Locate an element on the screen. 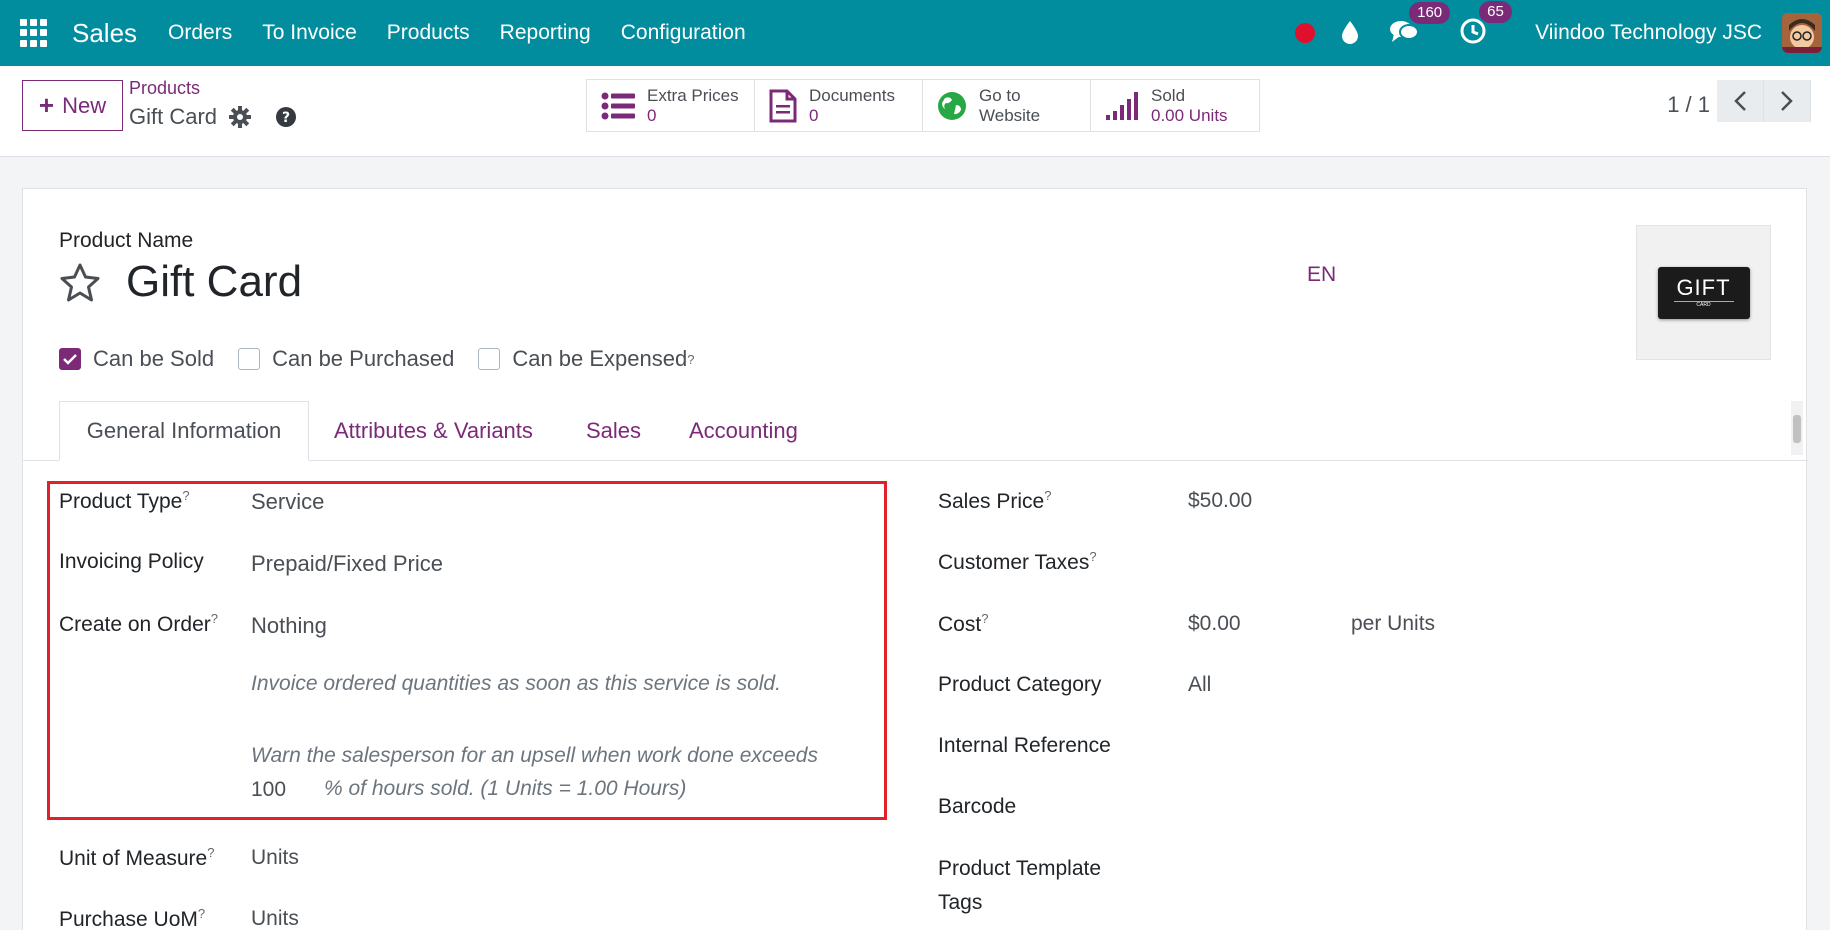 This screenshot has width=1830, height=930. chevron-right-icon is located at coordinates (1787, 101).